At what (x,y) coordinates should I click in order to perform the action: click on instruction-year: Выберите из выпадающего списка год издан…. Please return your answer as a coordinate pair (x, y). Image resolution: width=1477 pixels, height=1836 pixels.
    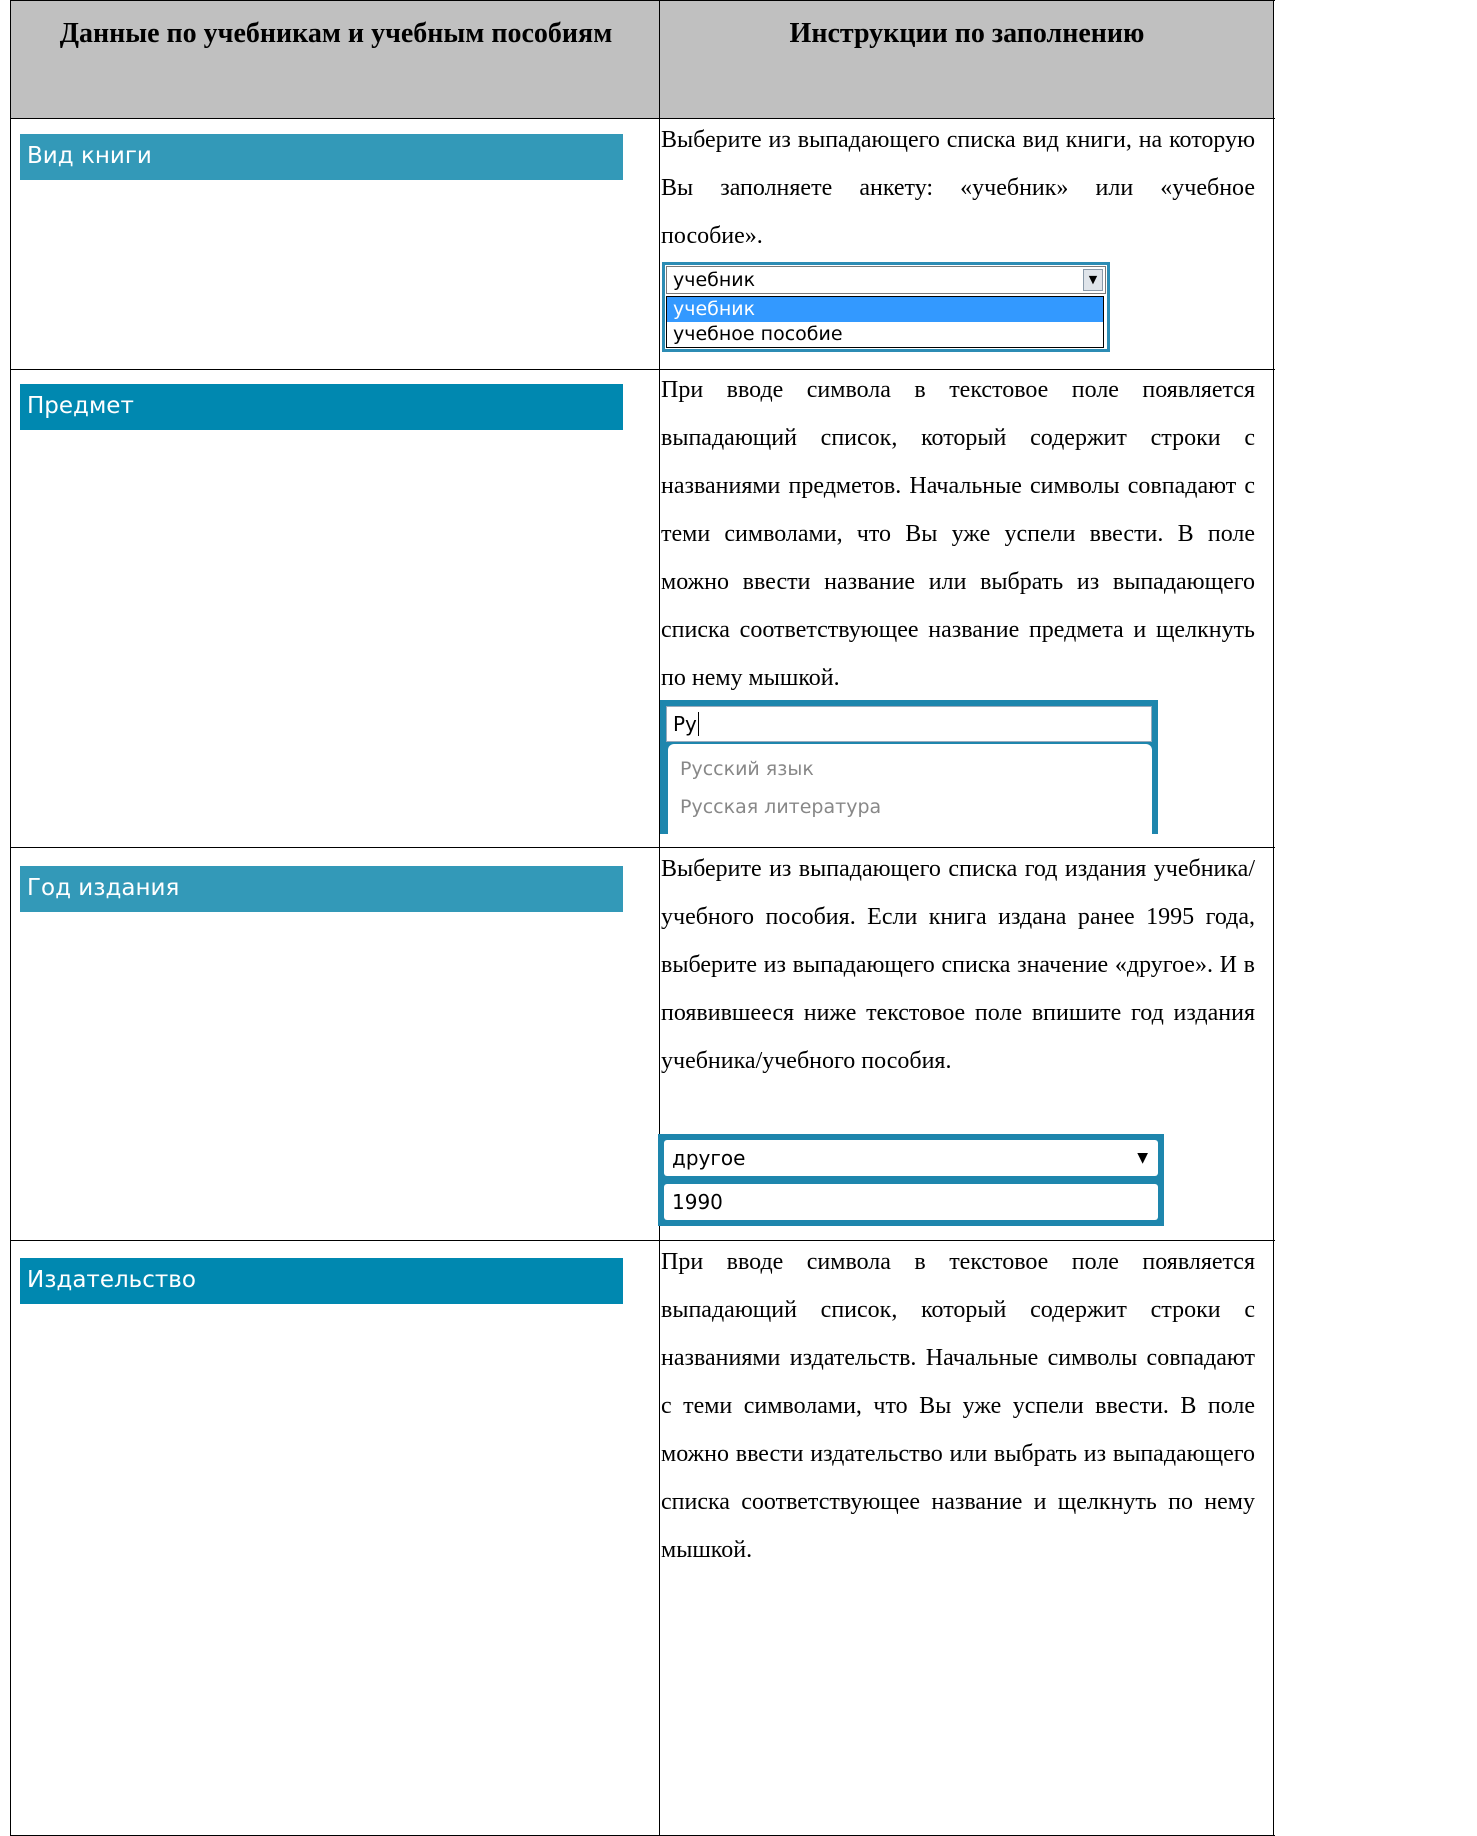
    Looking at the image, I should click on (958, 965).